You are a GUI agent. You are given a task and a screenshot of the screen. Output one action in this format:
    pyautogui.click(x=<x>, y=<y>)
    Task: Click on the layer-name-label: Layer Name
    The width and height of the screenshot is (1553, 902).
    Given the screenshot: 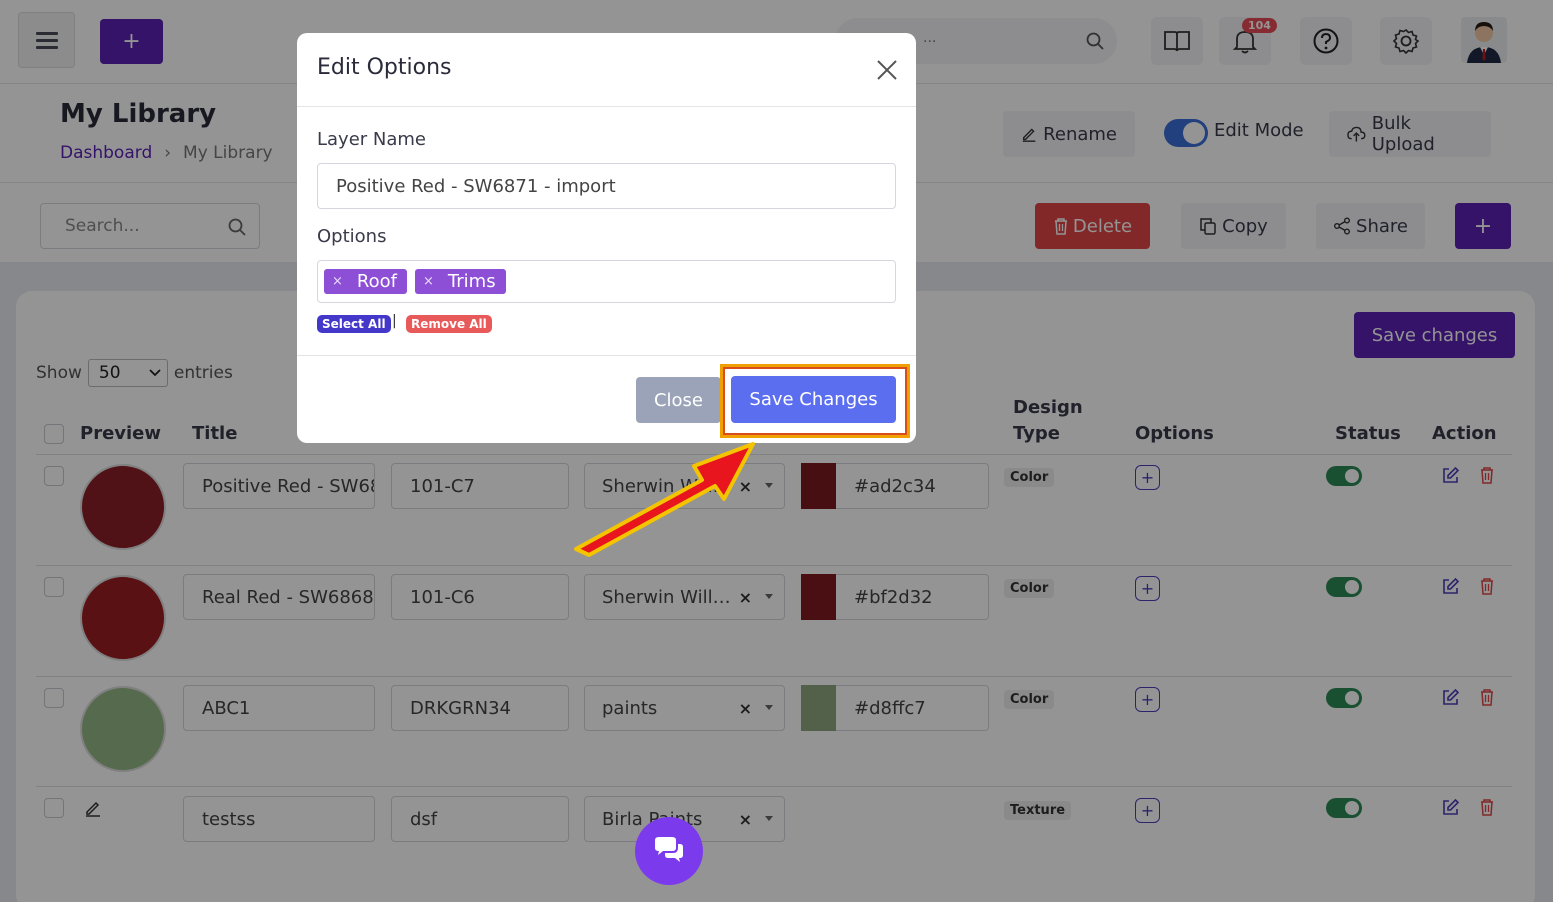 What is the action you would take?
    pyautogui.click(x=372, y=139)
    